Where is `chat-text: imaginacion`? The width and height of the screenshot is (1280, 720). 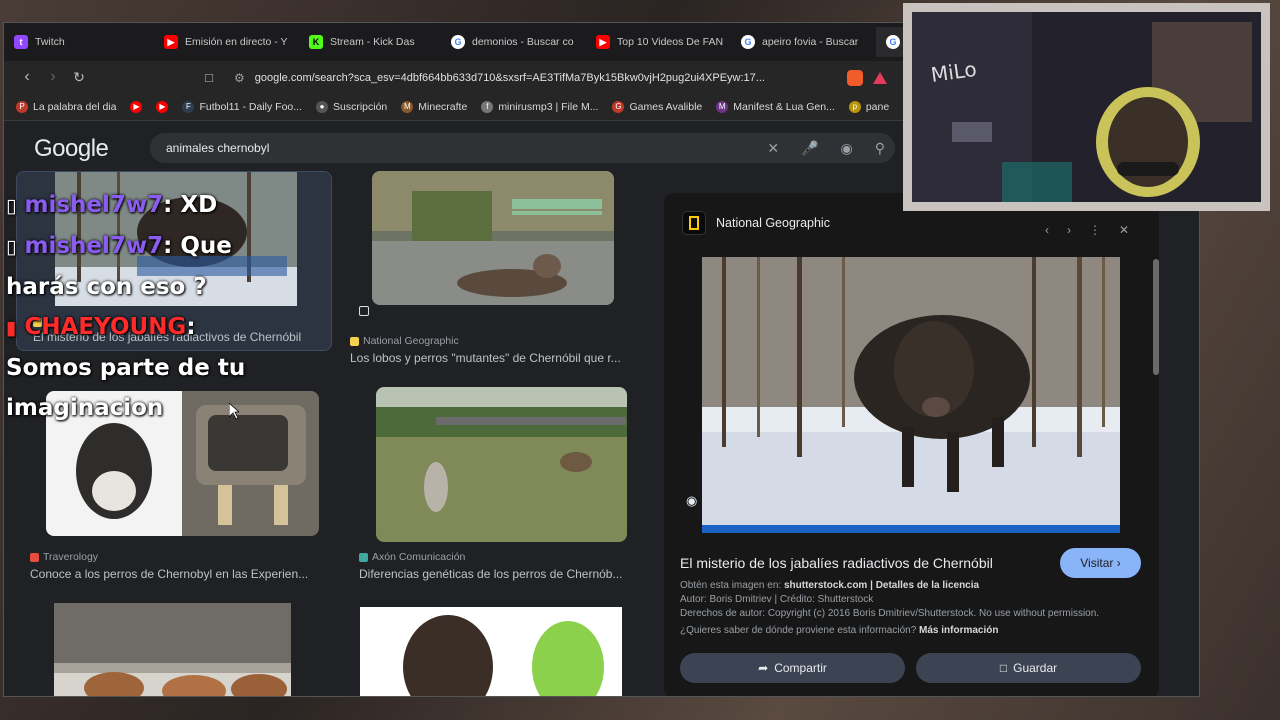
chat-text: imaginacion is located at coordinates (85, 408).